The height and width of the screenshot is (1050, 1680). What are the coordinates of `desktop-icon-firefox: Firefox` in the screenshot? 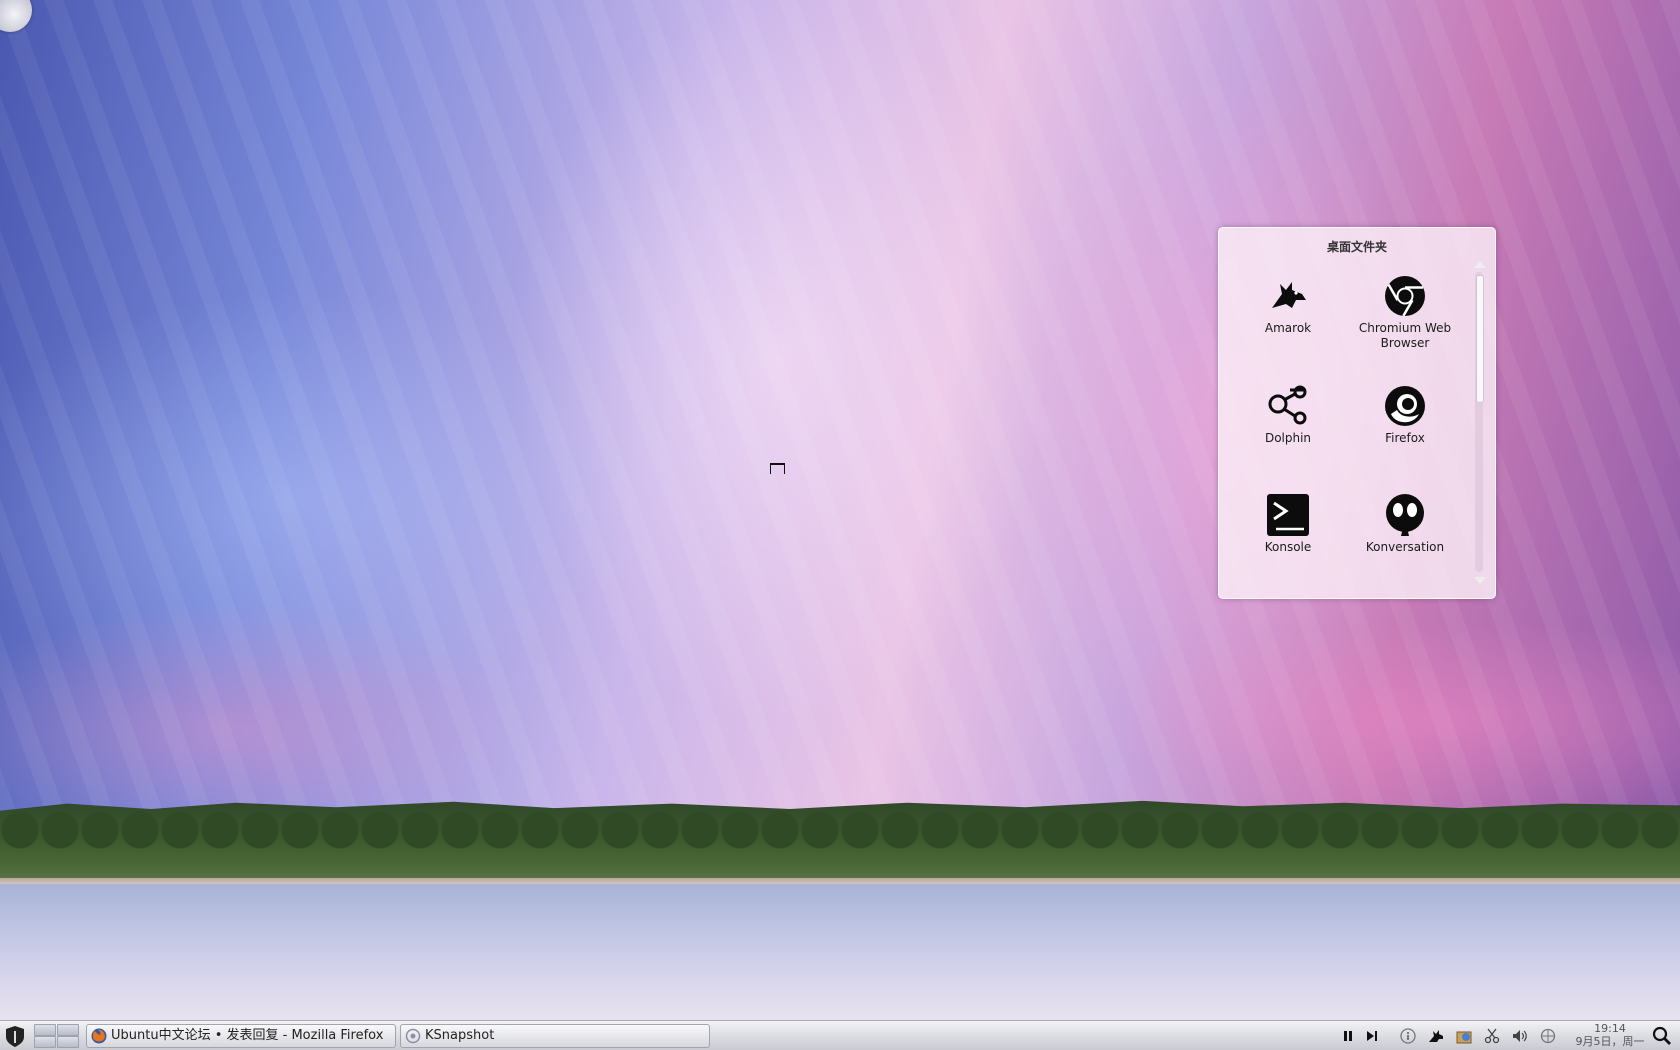 It's located at (1405, 415).